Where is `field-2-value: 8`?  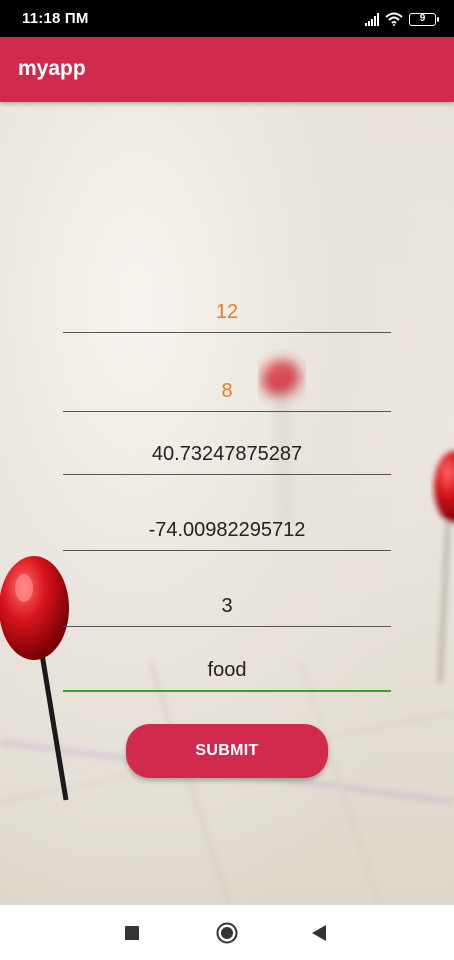 field-2-value: 8 is located at coordinates (227, 390).